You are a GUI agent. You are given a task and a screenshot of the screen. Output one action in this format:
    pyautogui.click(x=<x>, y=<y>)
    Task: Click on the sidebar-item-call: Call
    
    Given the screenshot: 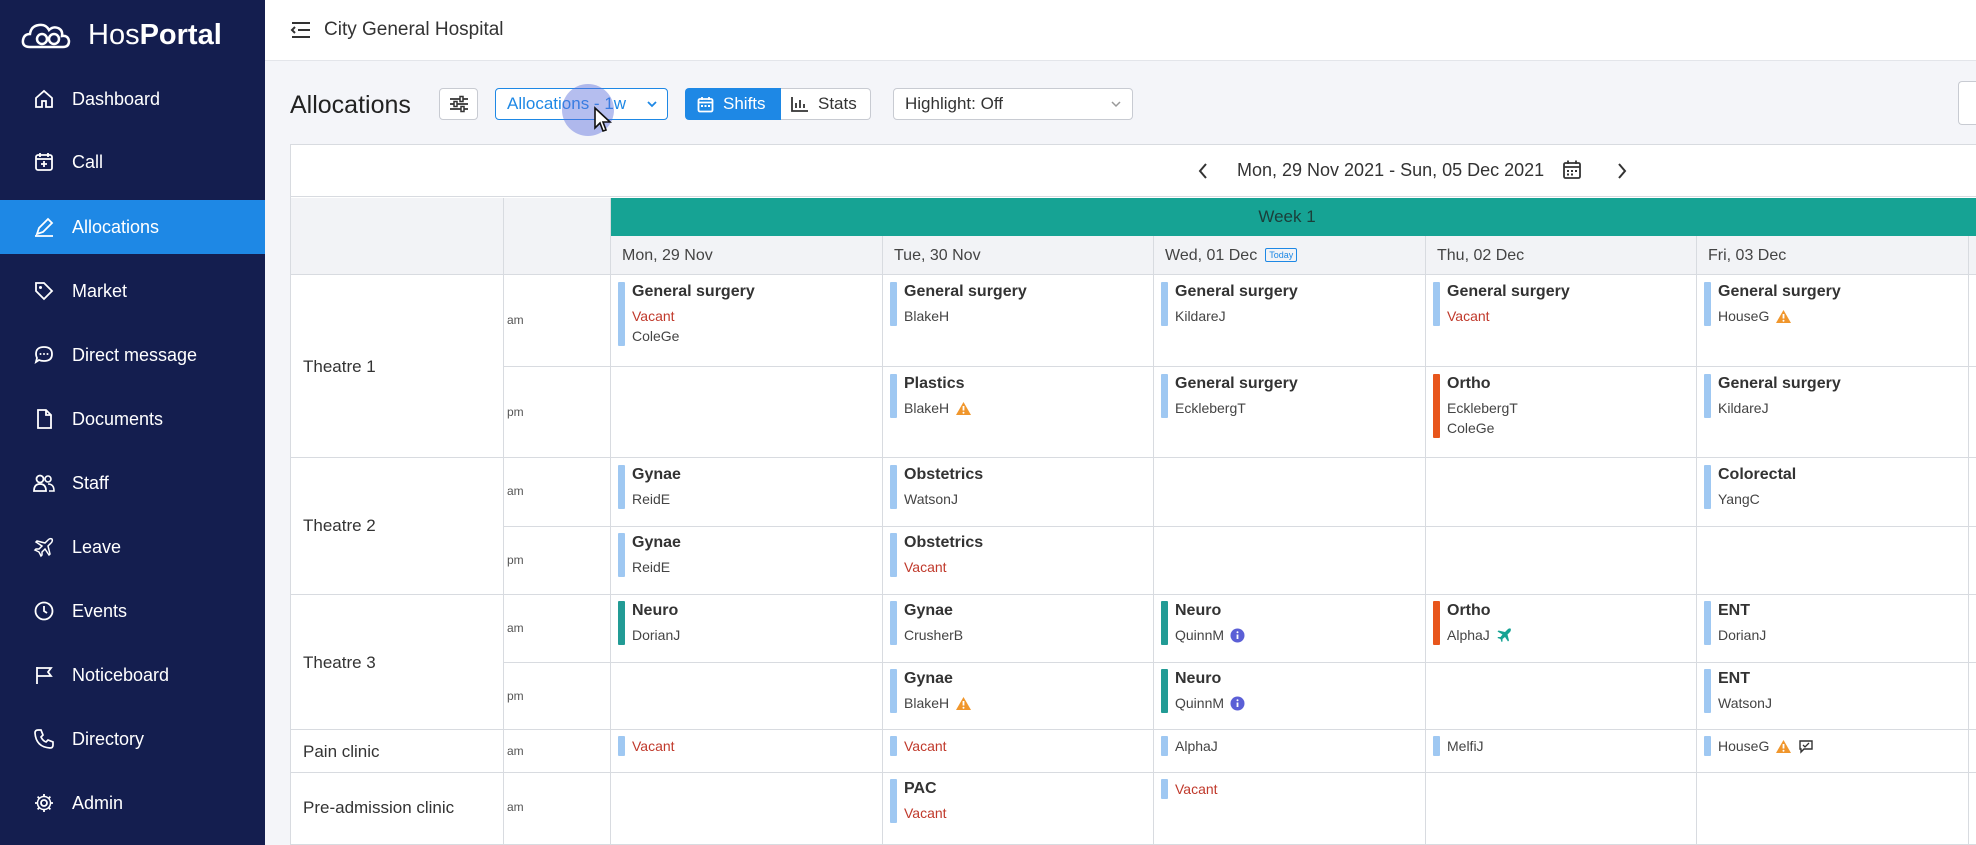 What is the action you would take?
    pyautogui.click(x=132, y=162)
    